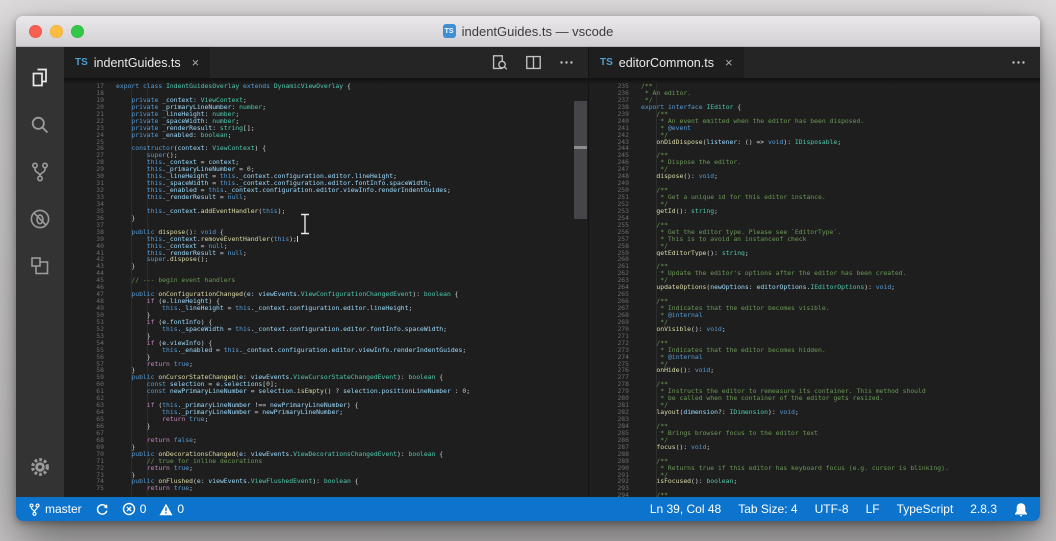  I want to click on code-line: 45 // --- begin event handlers, so click(326, 280).